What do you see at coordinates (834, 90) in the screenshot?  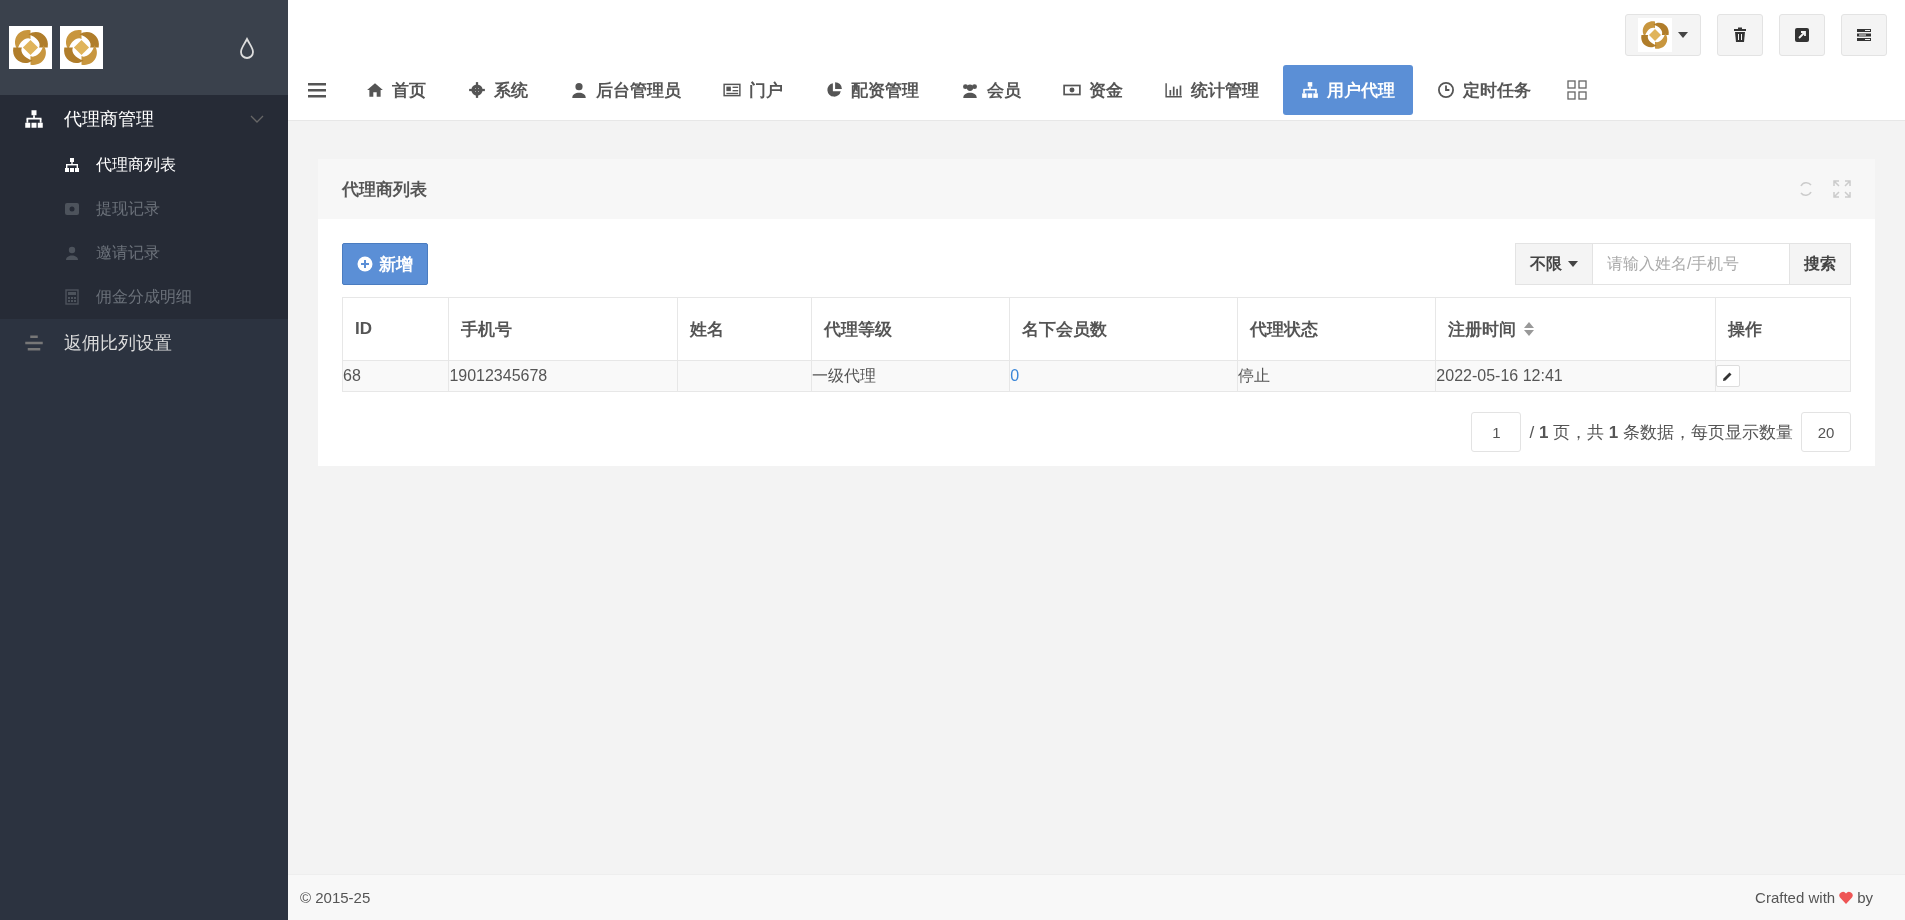 I see `pie-chart-icon` at bounding box center [834, 90].